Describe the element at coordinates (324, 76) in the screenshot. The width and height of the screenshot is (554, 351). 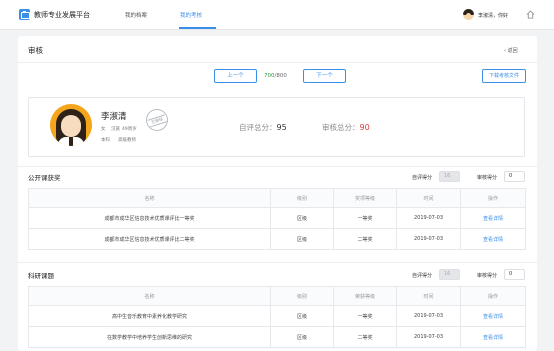
I see `next-button: 下一个` at that location.